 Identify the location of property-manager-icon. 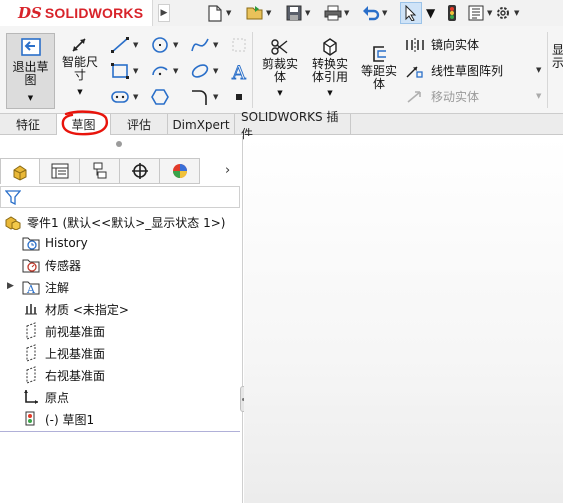
(59, 171).